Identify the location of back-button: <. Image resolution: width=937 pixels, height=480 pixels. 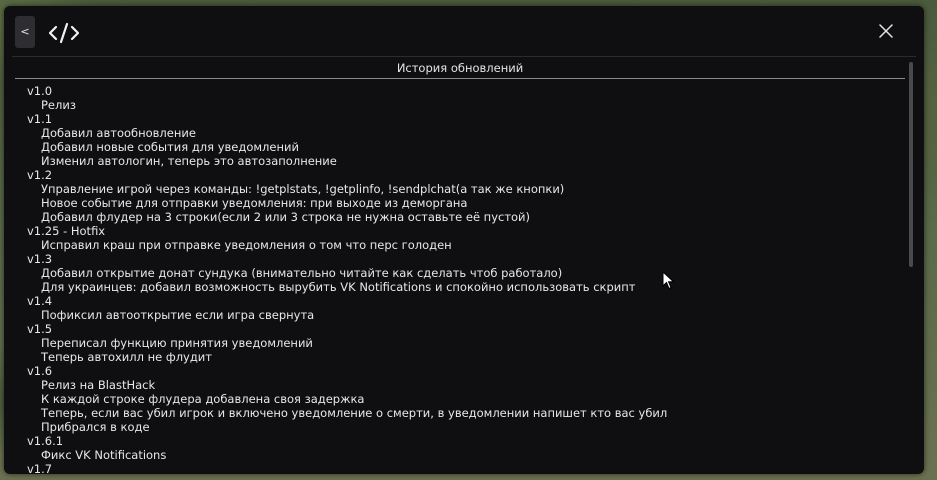
(25, 32).